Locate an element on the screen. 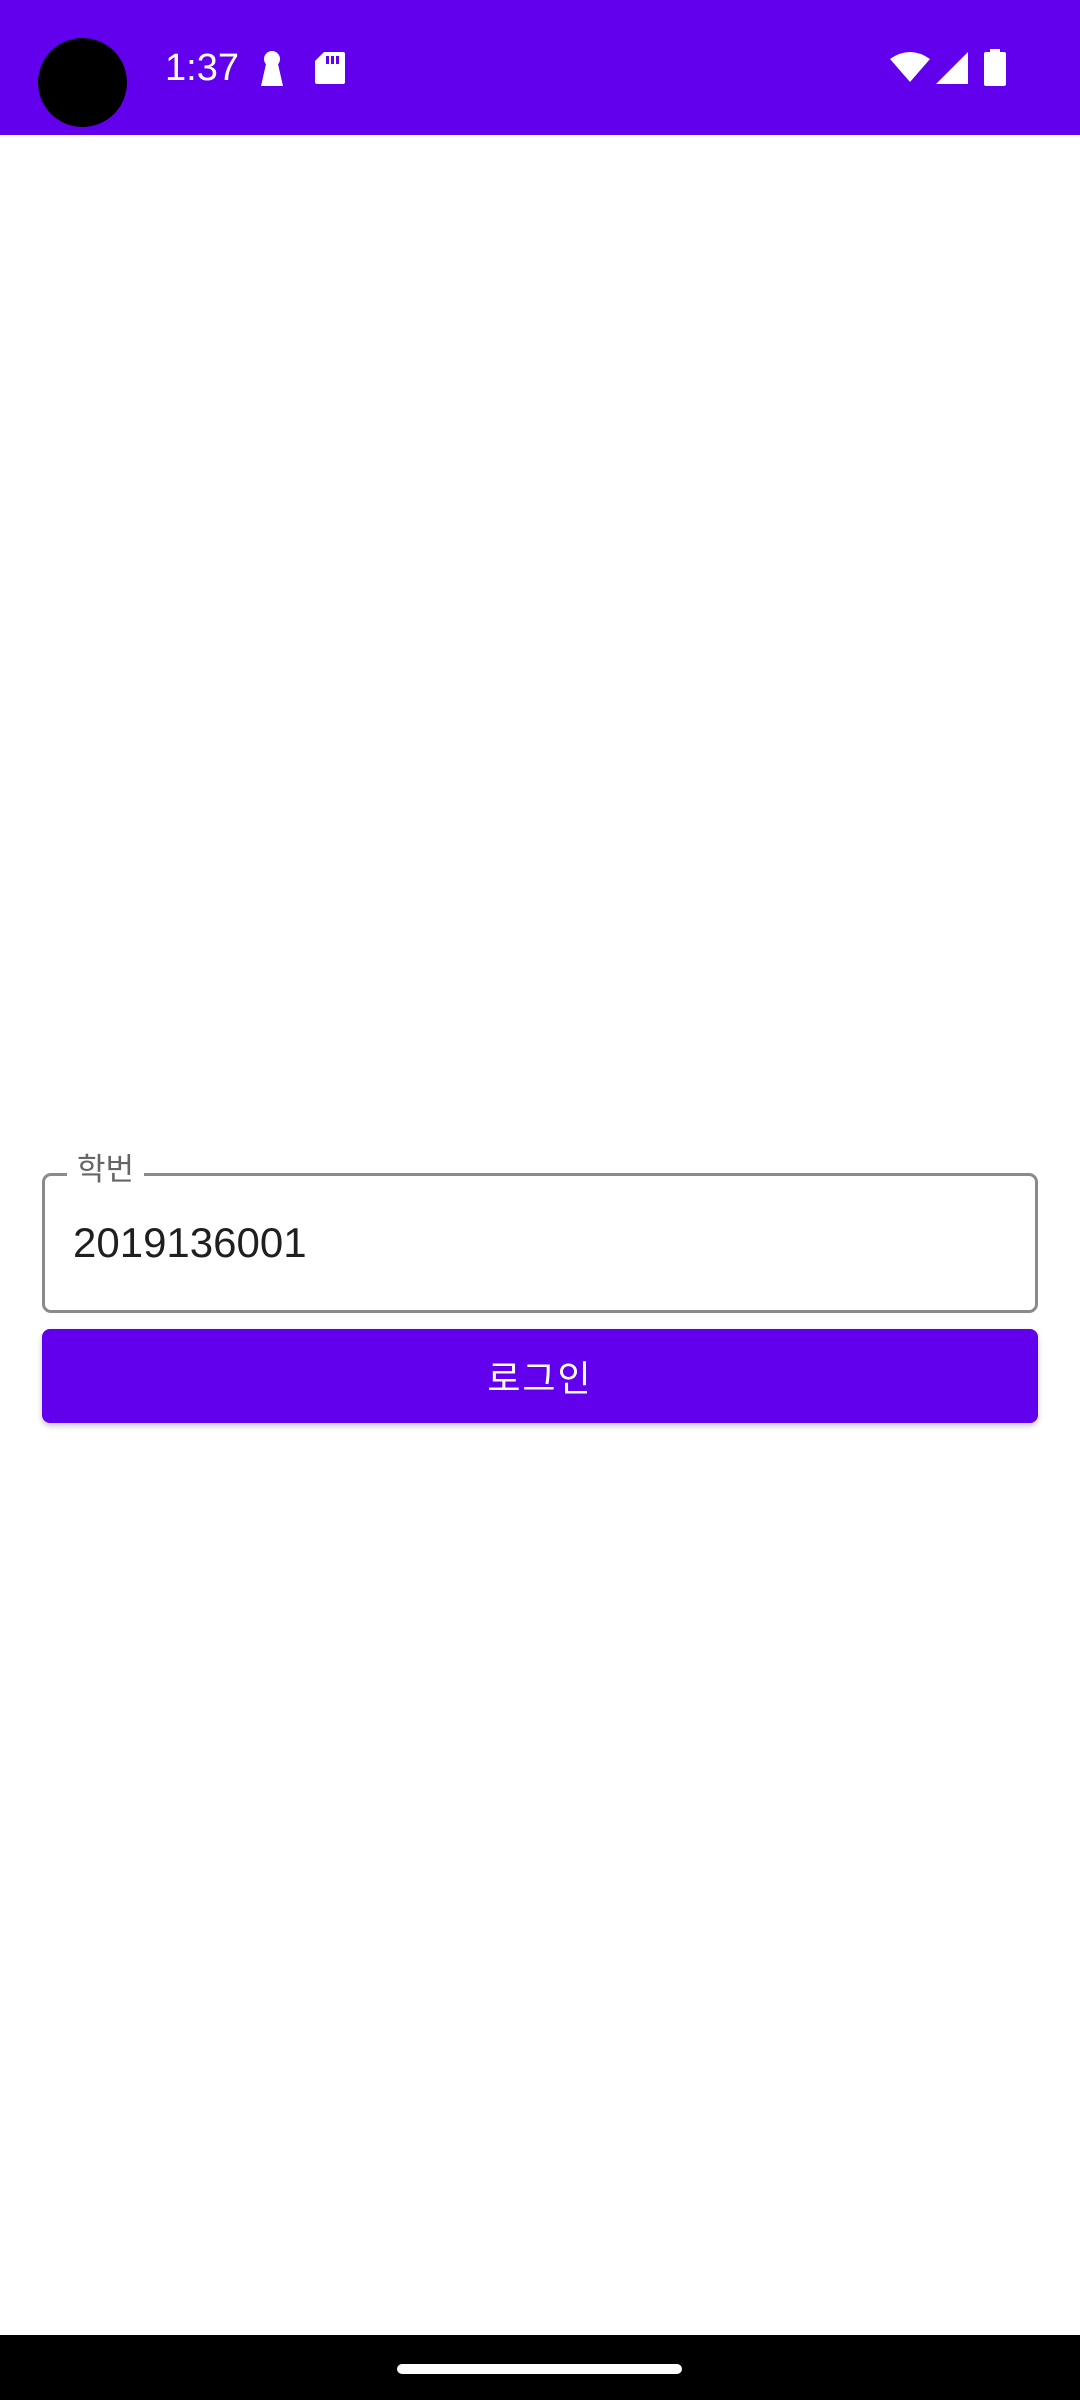 The height and width of the screenshot is (2400, 1080). front-camera-cutout is located at coordinates (82, 82).